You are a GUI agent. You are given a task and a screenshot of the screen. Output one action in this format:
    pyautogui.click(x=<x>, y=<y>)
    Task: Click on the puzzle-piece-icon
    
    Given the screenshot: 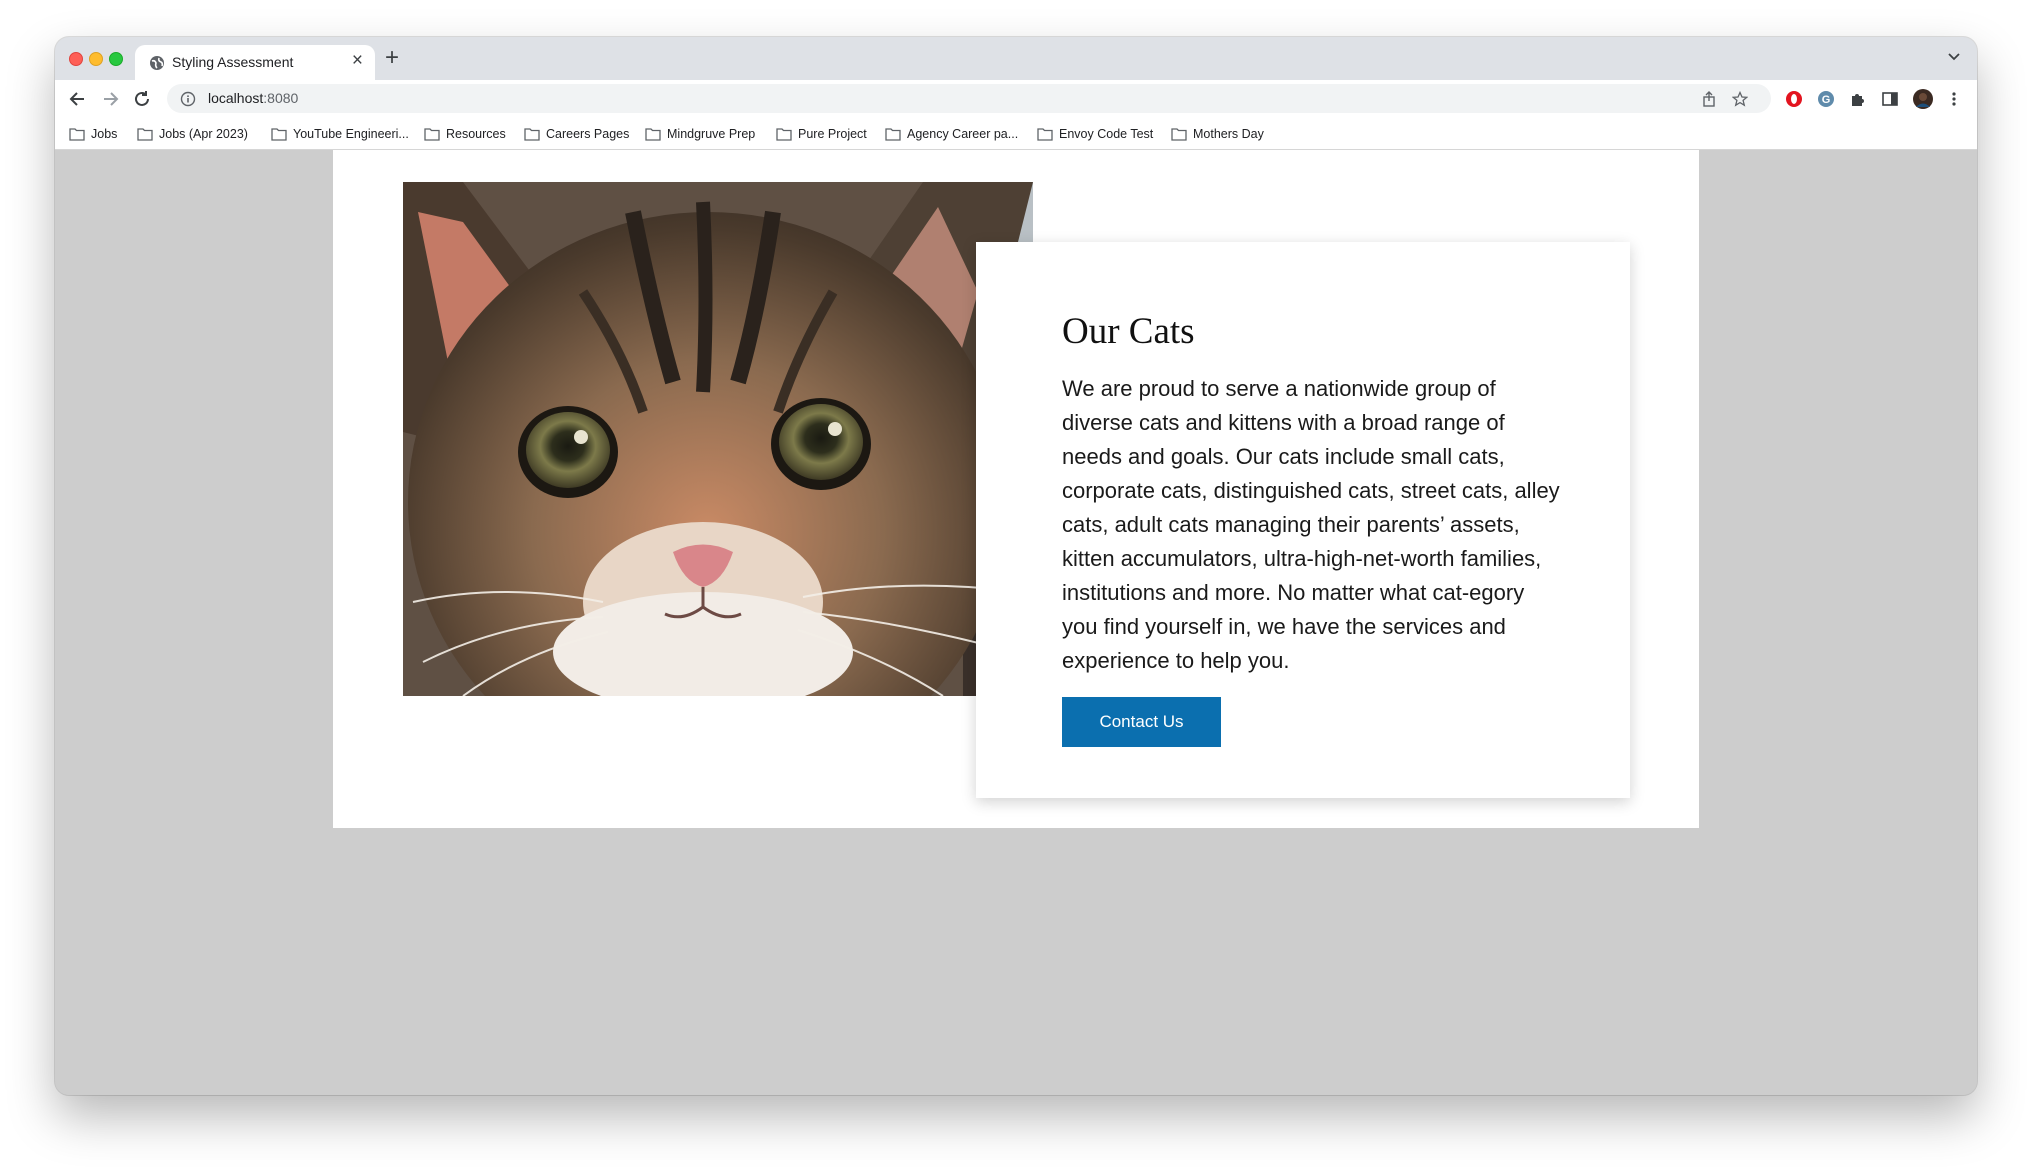 What is the action you would take?
    pyautogui.click(x=1858, y=99)
    